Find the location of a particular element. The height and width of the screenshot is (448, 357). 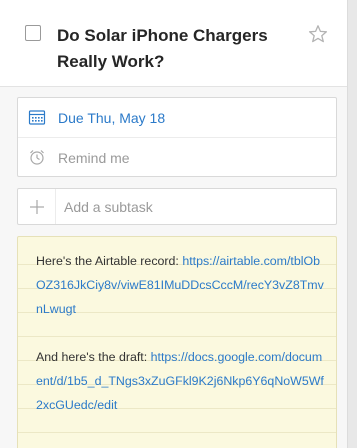

plus-icon is located at coordinates (37, 207).